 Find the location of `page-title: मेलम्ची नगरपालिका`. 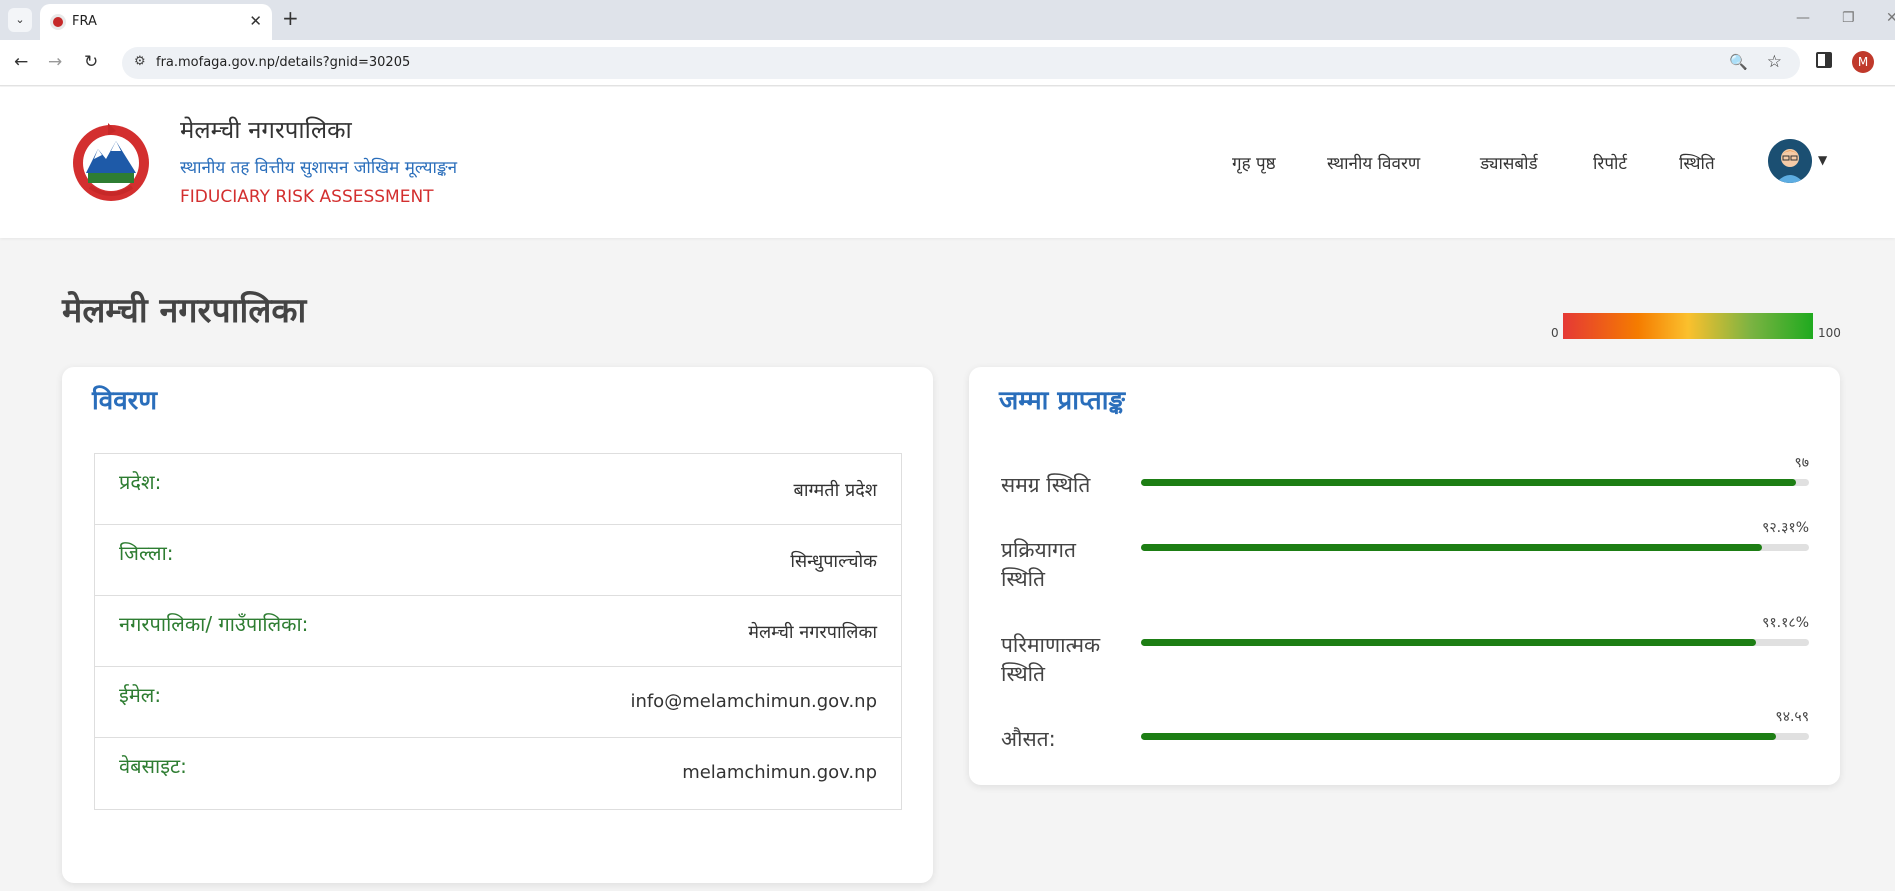

page-title: मेलम्ची नगरपालिका is located at coordinates (184, 311).